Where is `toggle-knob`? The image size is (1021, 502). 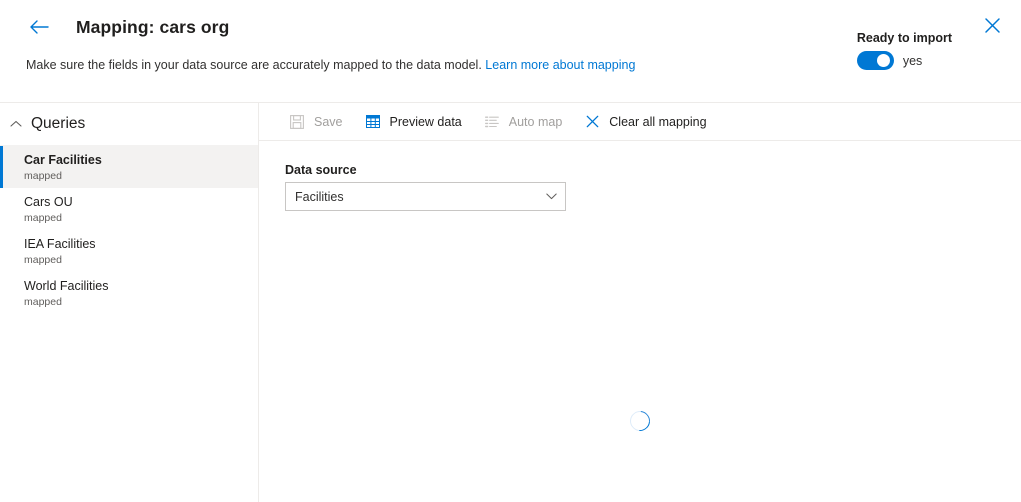
toggle-knob is located at coordinates (883, 60).